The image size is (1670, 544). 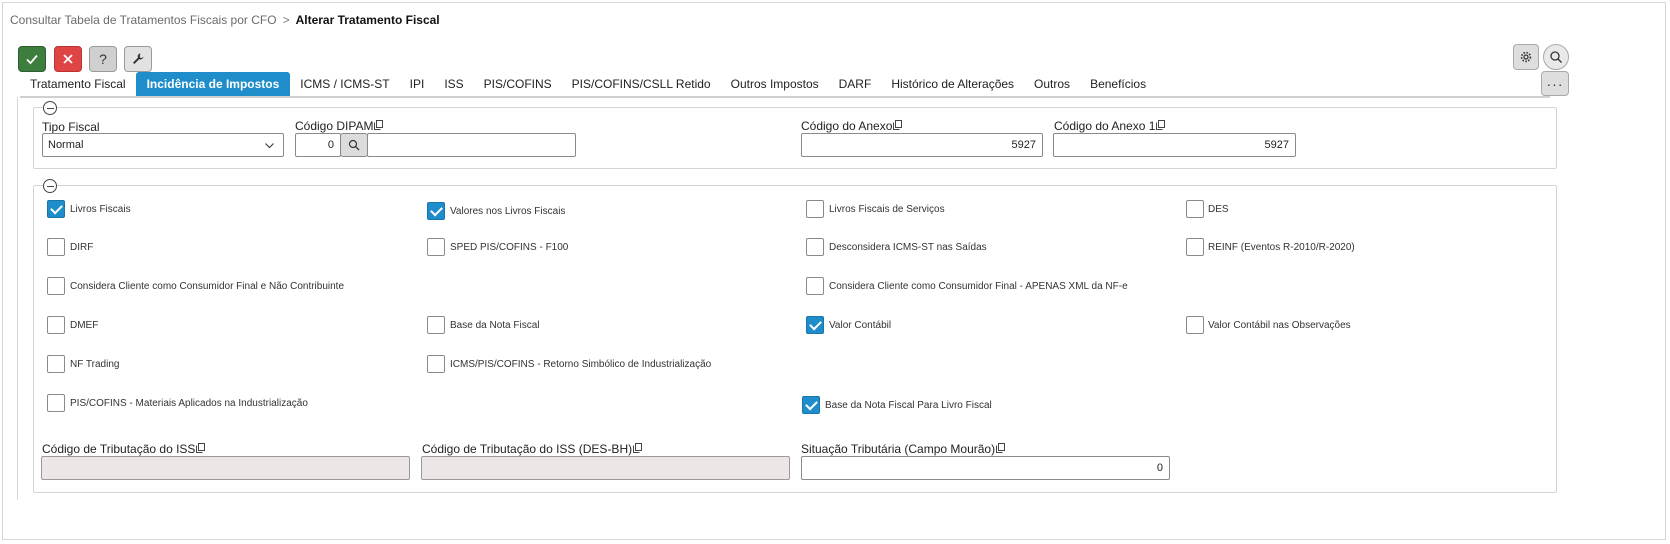 What do you see at coordinates (56, 286) in the screenshot?
I see `consumidor-final-checkbox` at bounding box center [56, 286].